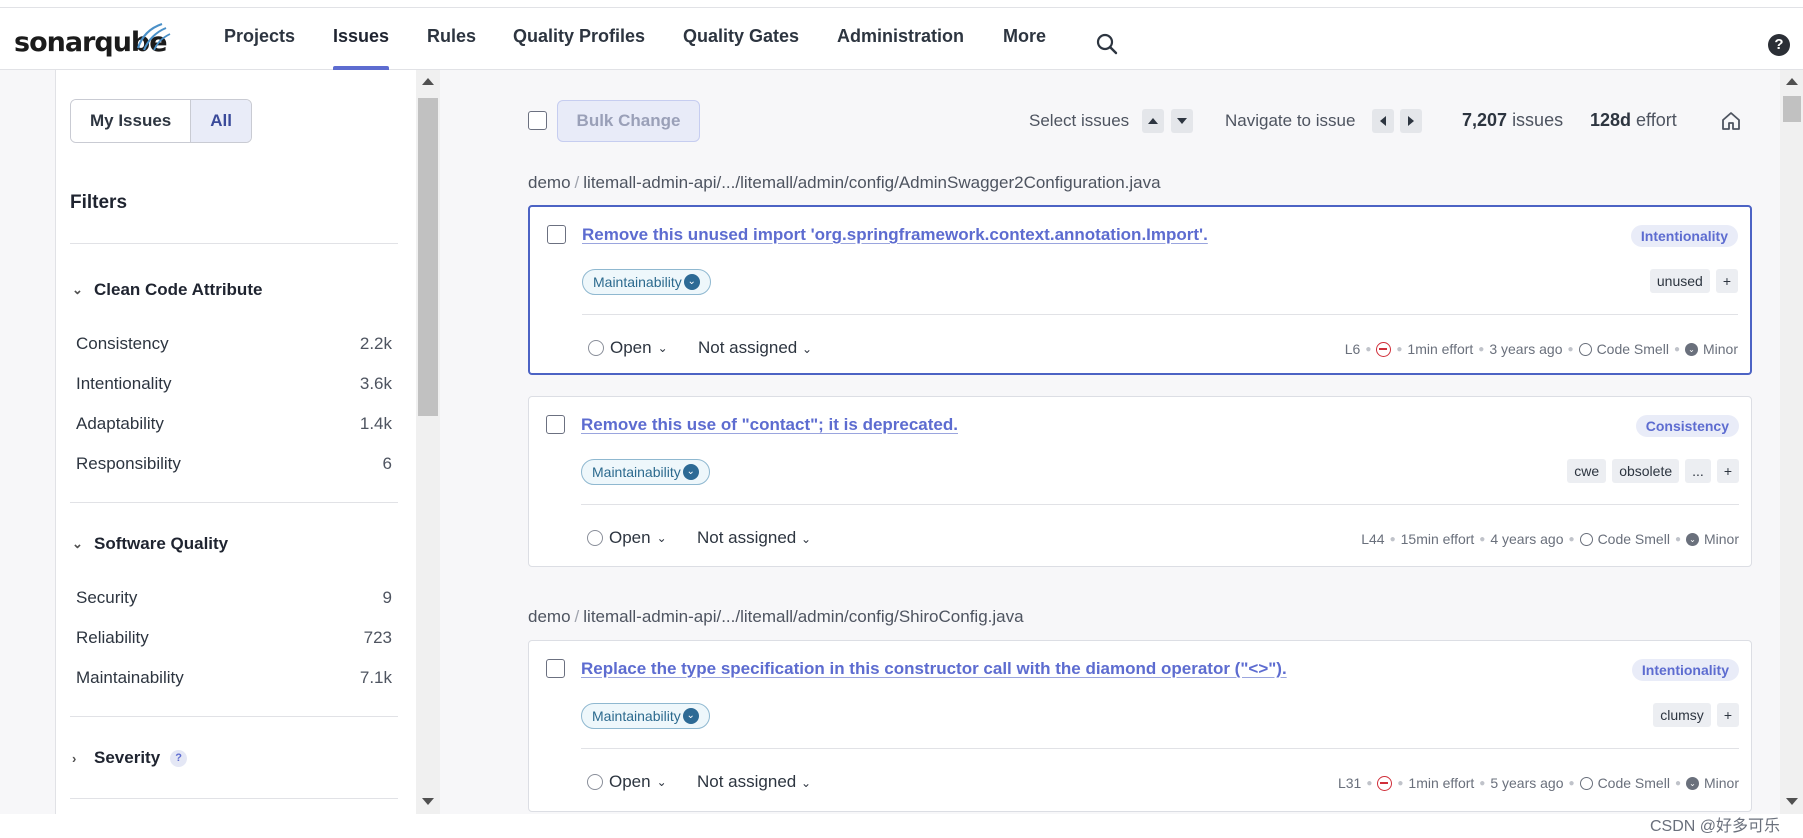 The image size is (1803, 838). I want to click on facet-item-reliability: Reliability 723, so click(234, 638).